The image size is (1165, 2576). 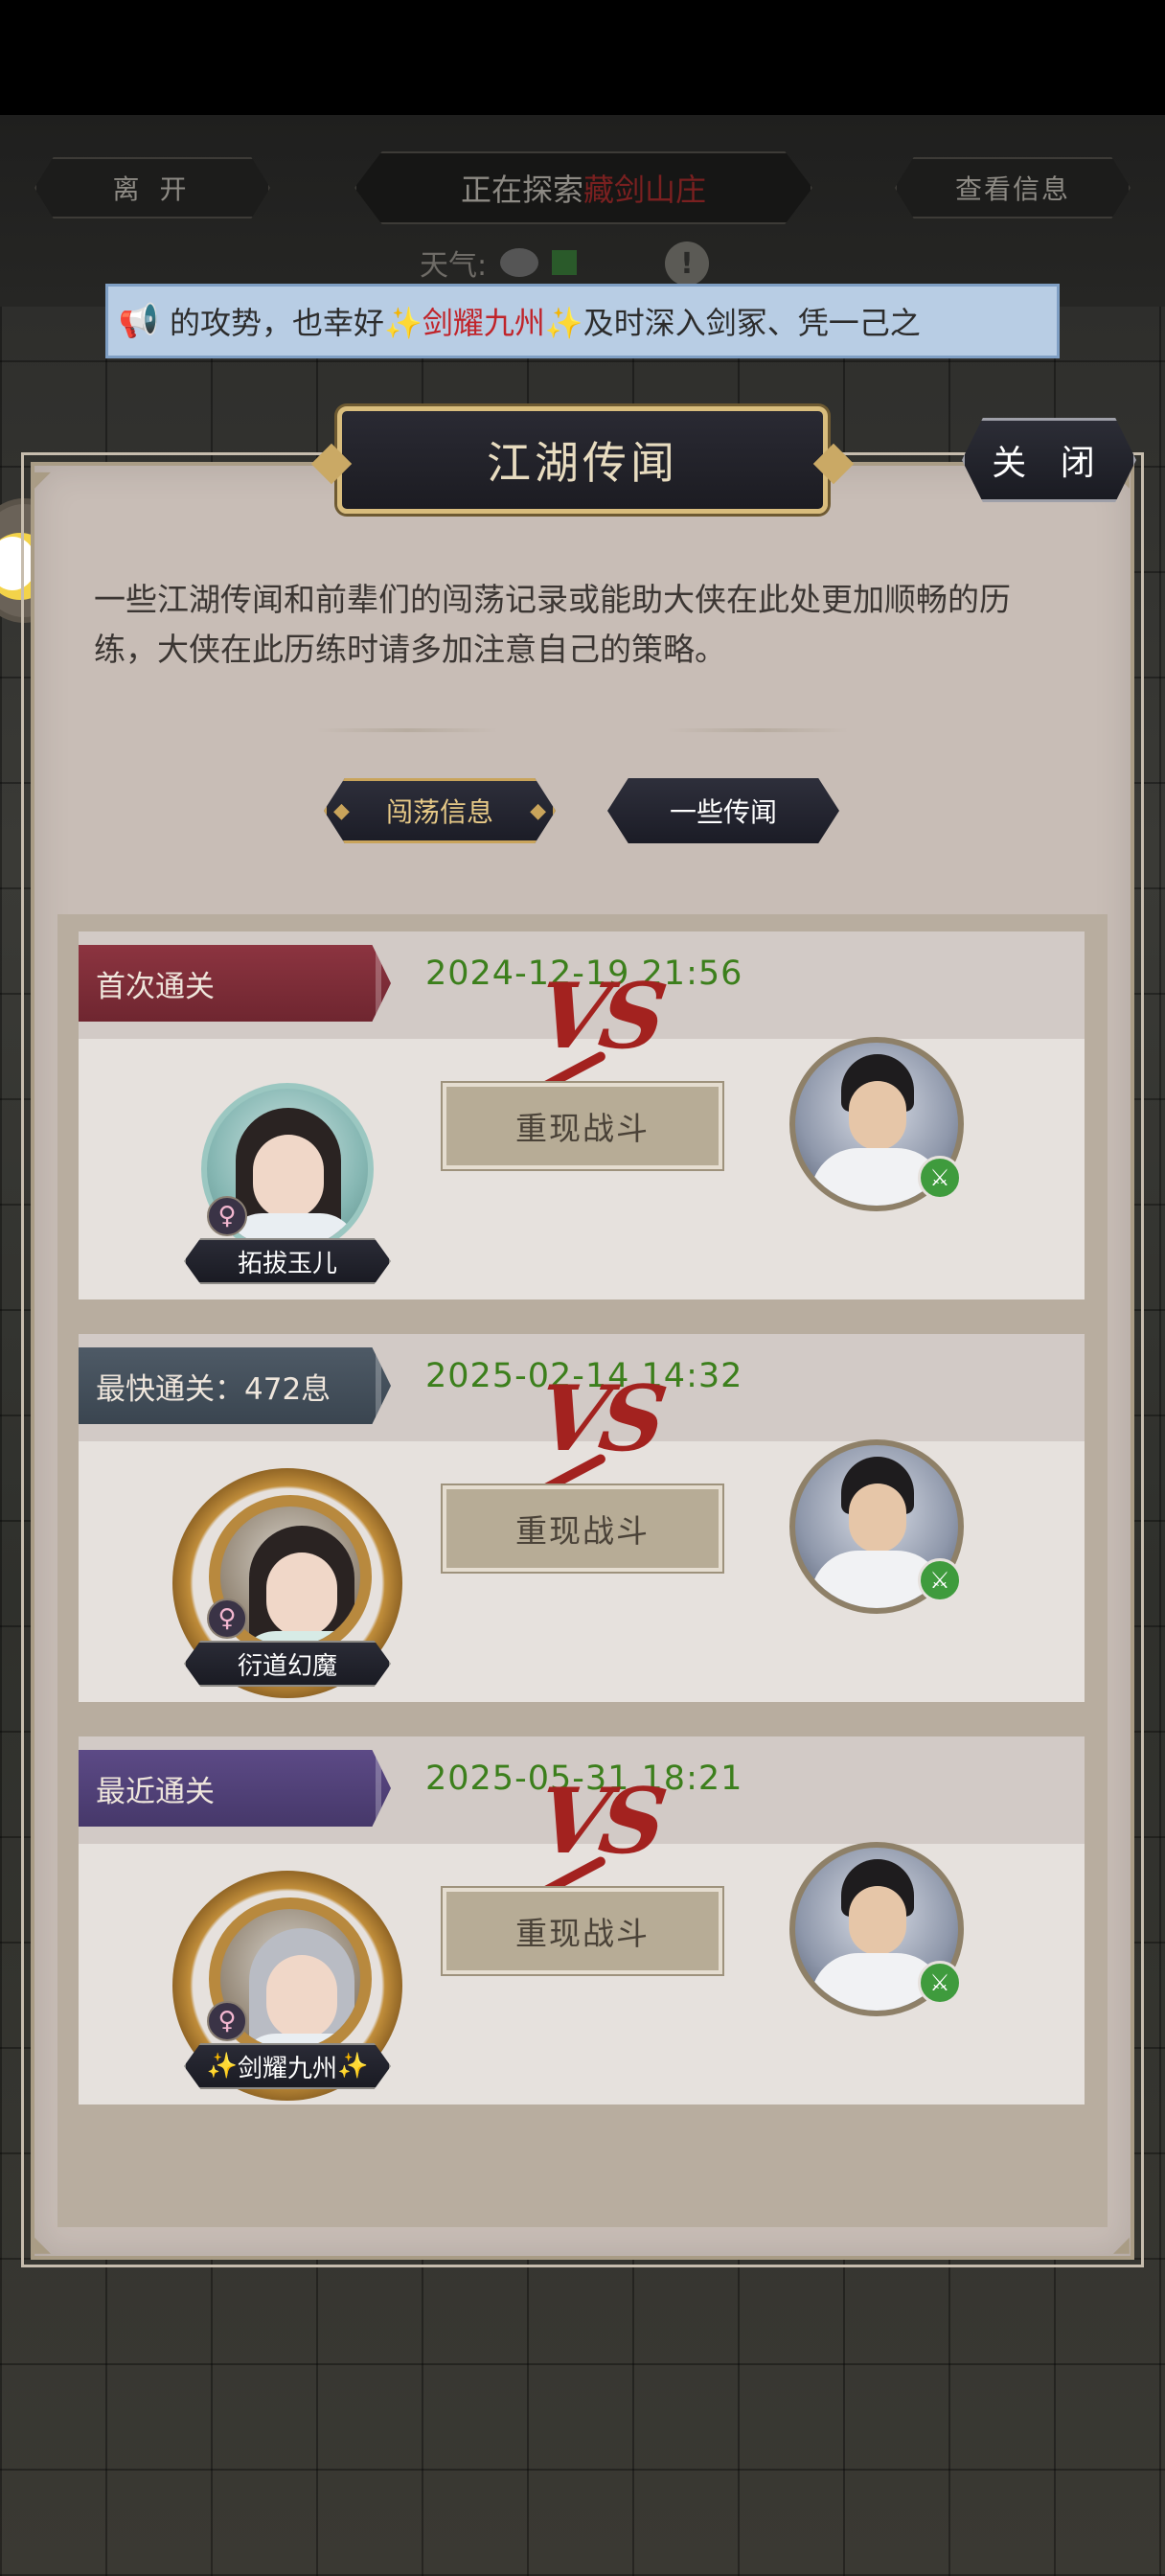 I want to click on tab-label: 一些传闻, so click(x=723, y=812).